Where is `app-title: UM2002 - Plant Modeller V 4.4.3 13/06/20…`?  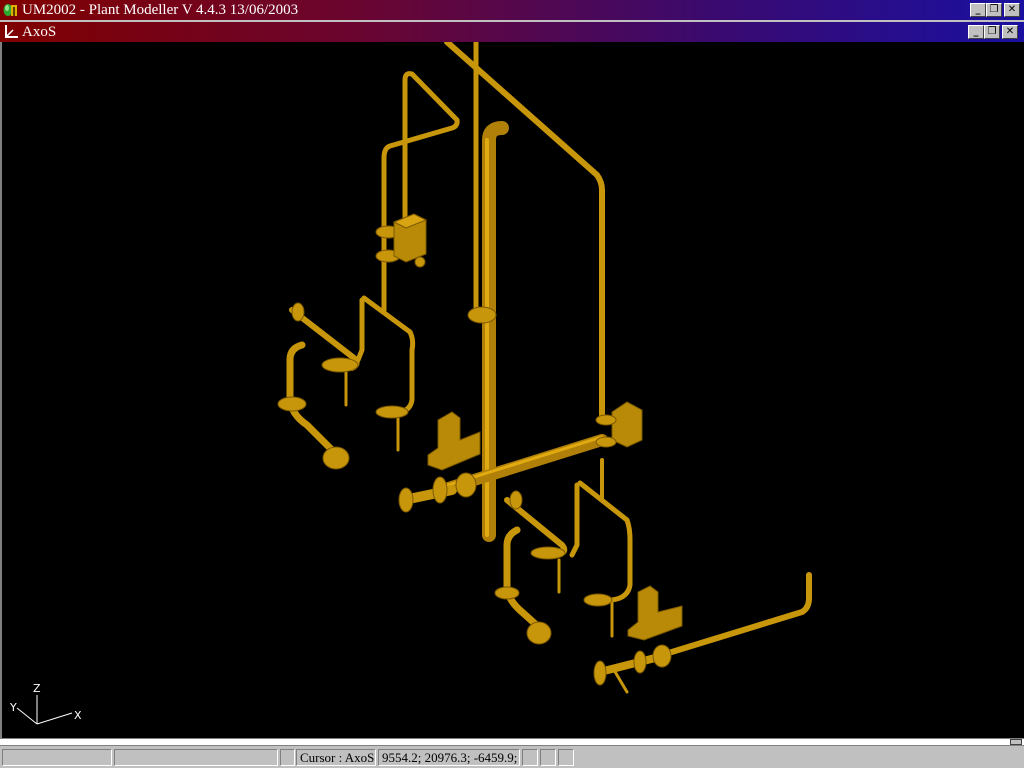 app-title: UM2002 - Plant Modeller V 4.4.3 13/06/20… is located at coordinates (160, 10).